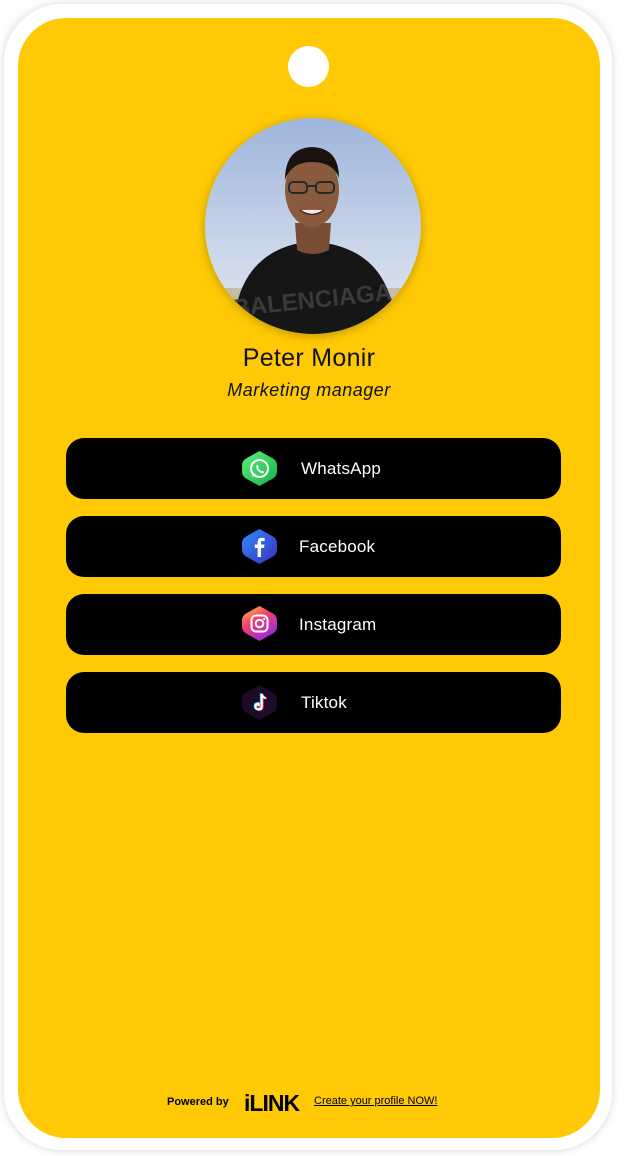 The image size is (626, 1156). What do you see at coordinates (341, 468) in the screenshot?
I see `whatsapp-label: WhatsApp` at bounding box center [341, 468].